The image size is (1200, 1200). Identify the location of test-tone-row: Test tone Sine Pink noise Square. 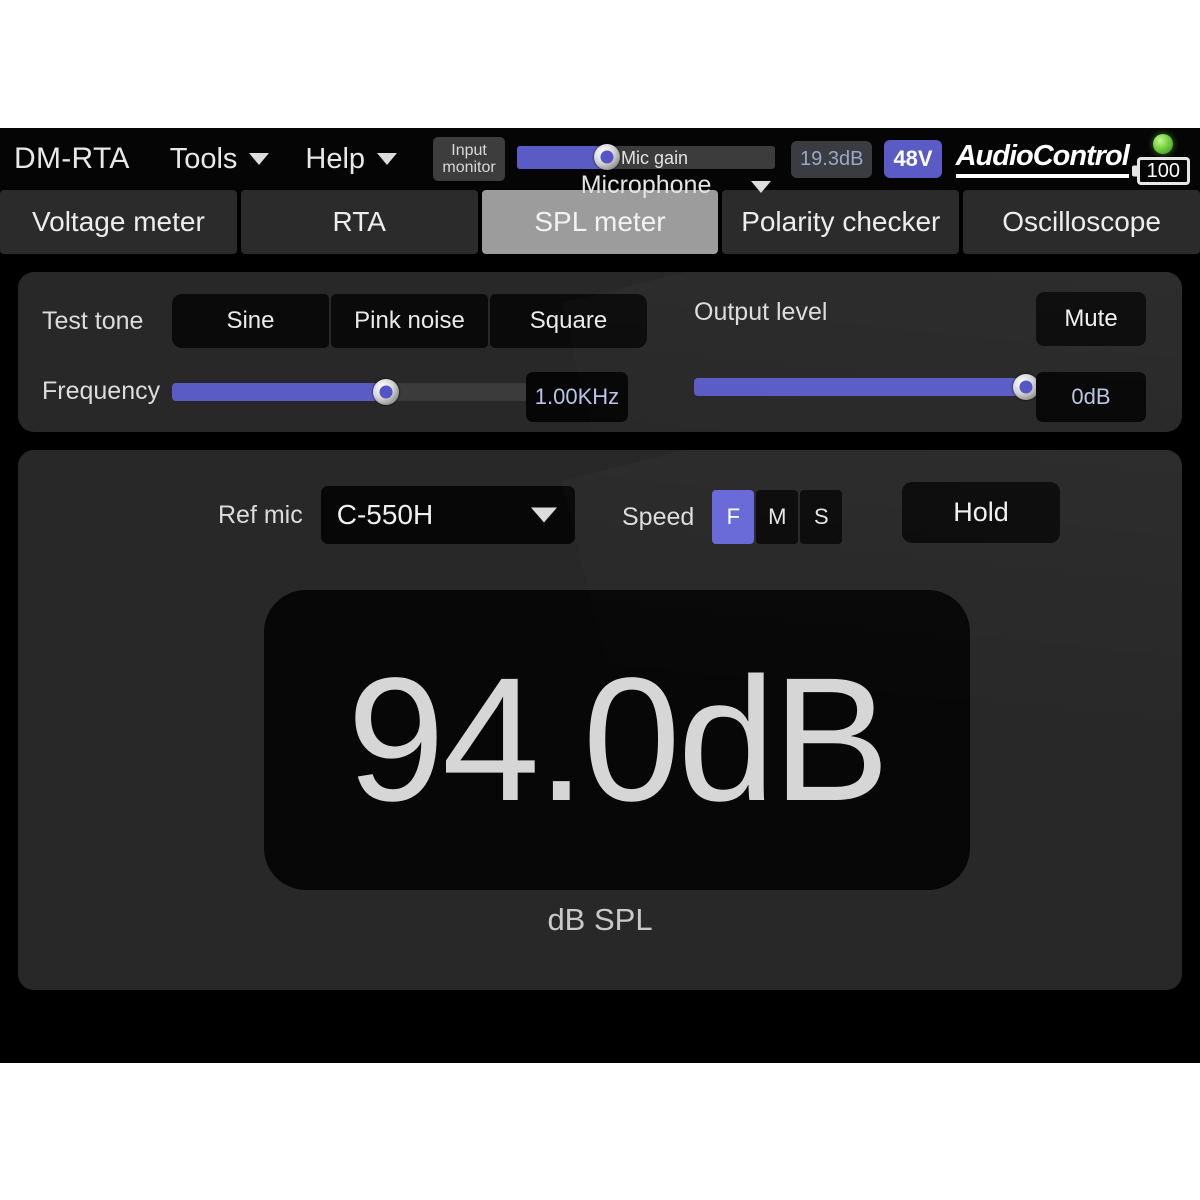
(344, 321).